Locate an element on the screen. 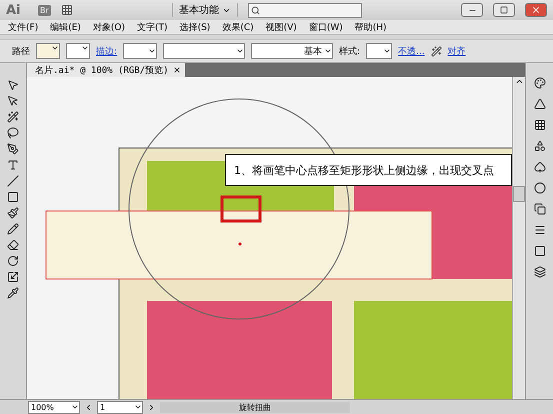  line-tool-icon is located at coordinates (13, 181).